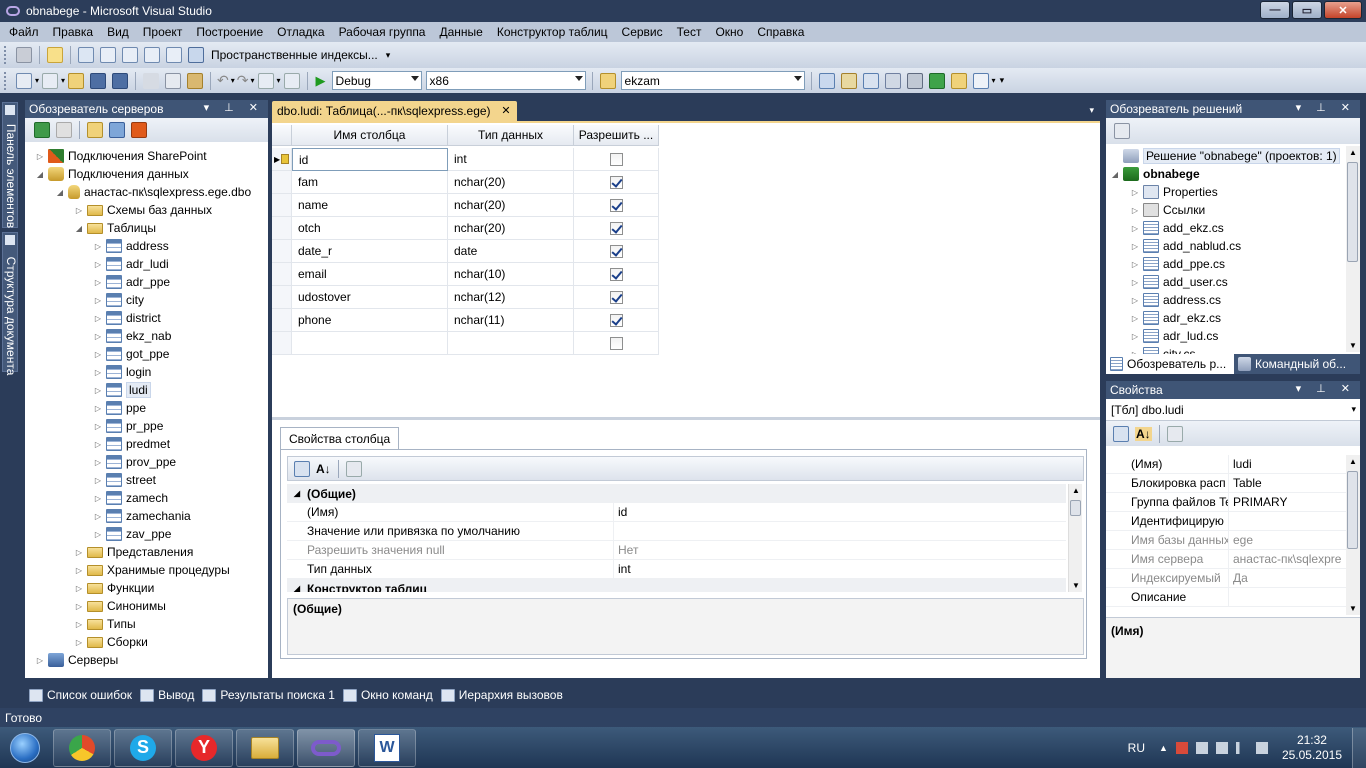 This screenshot has height=768, width=1366. What do you see at coordinates (1226, 483) in the screenshot?
I see `property-row: Блокировка расп Table` at bounding box center [1226, 483].